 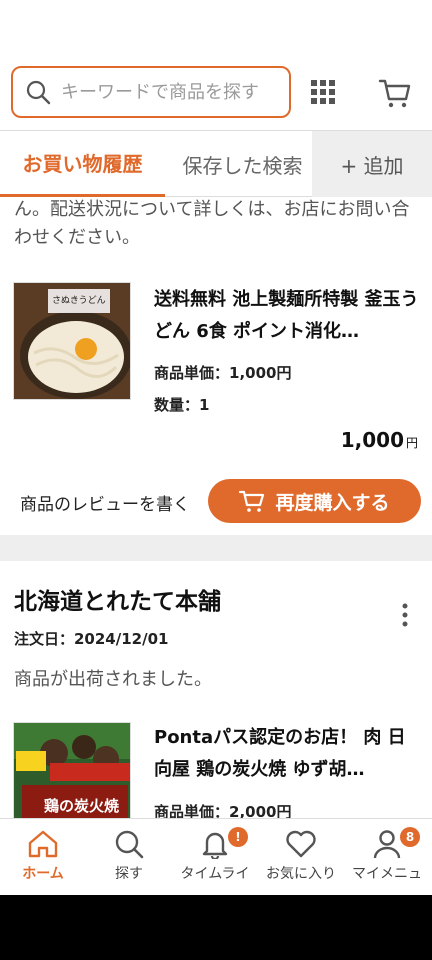 What do you see at coordinates (43, 874) in the screenshot?
I see `nav-label: ホーム` at bounding box center [43, 874].